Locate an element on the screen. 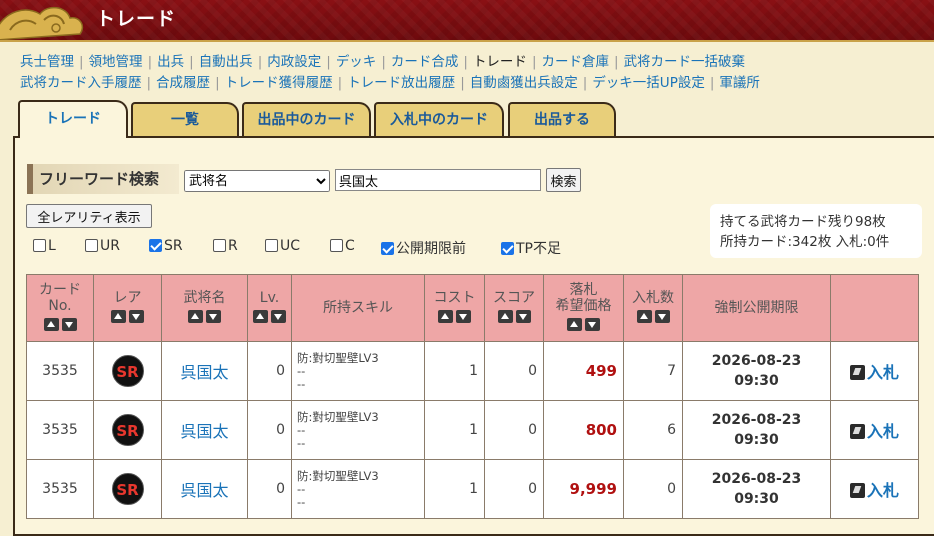 This screenshot has width=934, height=536. search-button: 検索 is located at coordinates (563, 180).